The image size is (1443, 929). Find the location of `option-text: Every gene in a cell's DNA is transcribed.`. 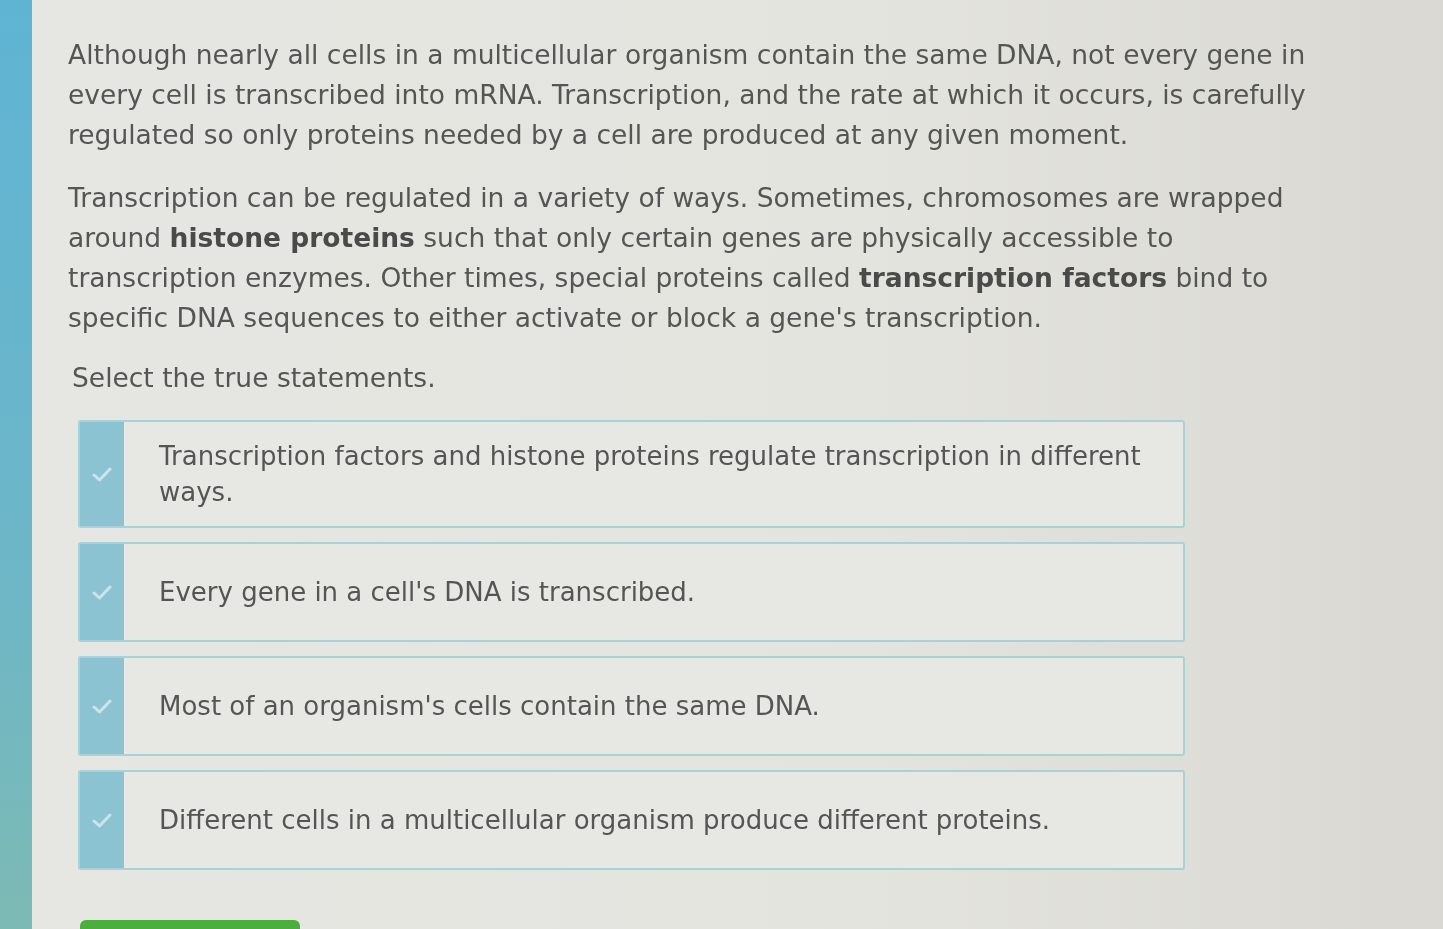

option-text: Every gene in a cell's DNA is transcribed. is located at coordinates (427, 592).